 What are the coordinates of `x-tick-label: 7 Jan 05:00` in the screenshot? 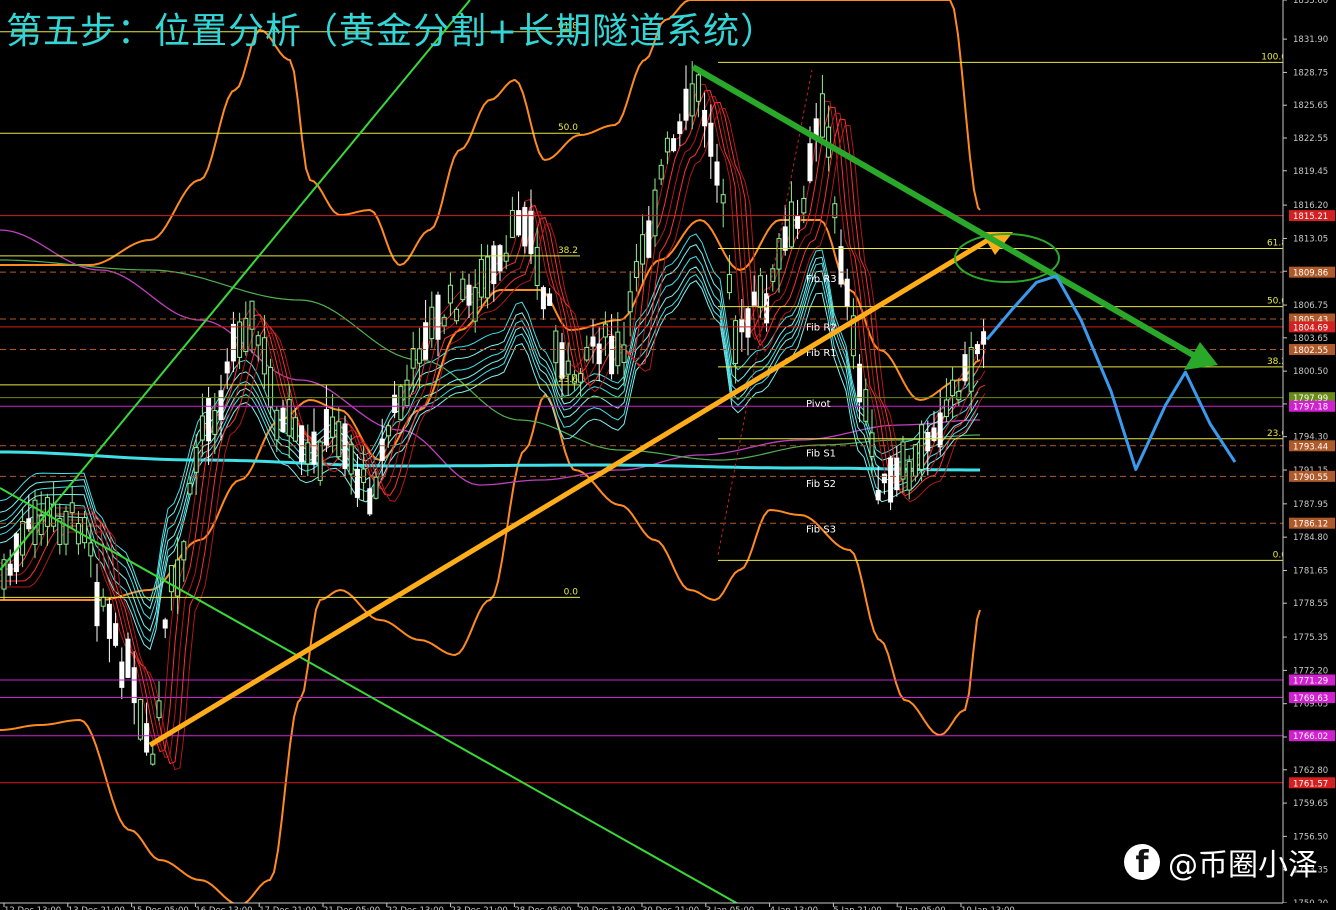 It's located at (921, 908).